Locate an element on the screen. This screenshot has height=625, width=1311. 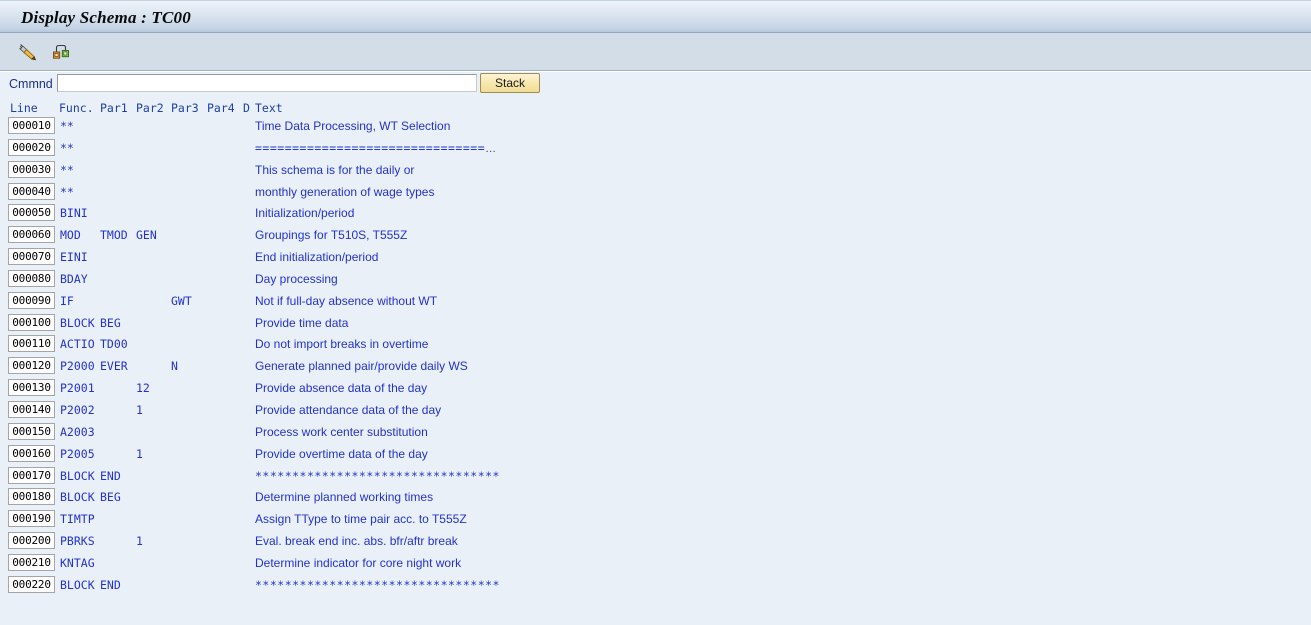
line-number-field: 000150 is located at coordinates (31, 431).